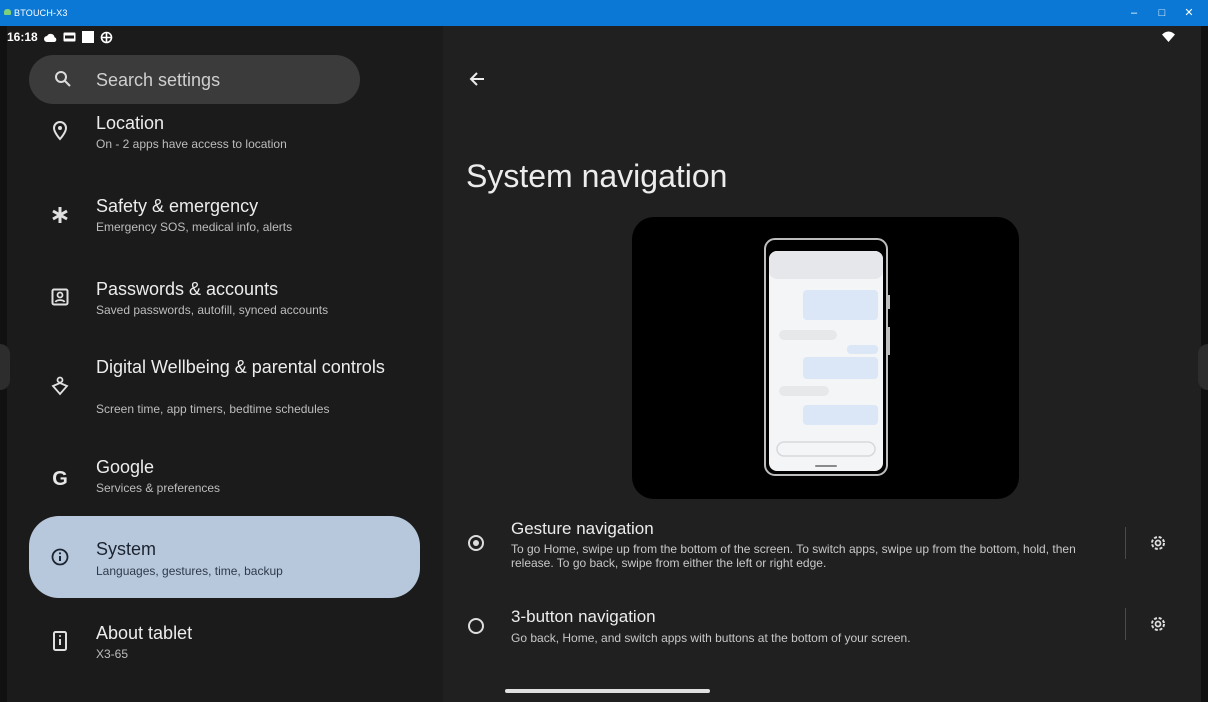 This screenshot has height=702, width=1208. What do you see at coordinates (22, 37) in the screenshot?
I see `status-time: 16:18` at bounding box center [22, 37].